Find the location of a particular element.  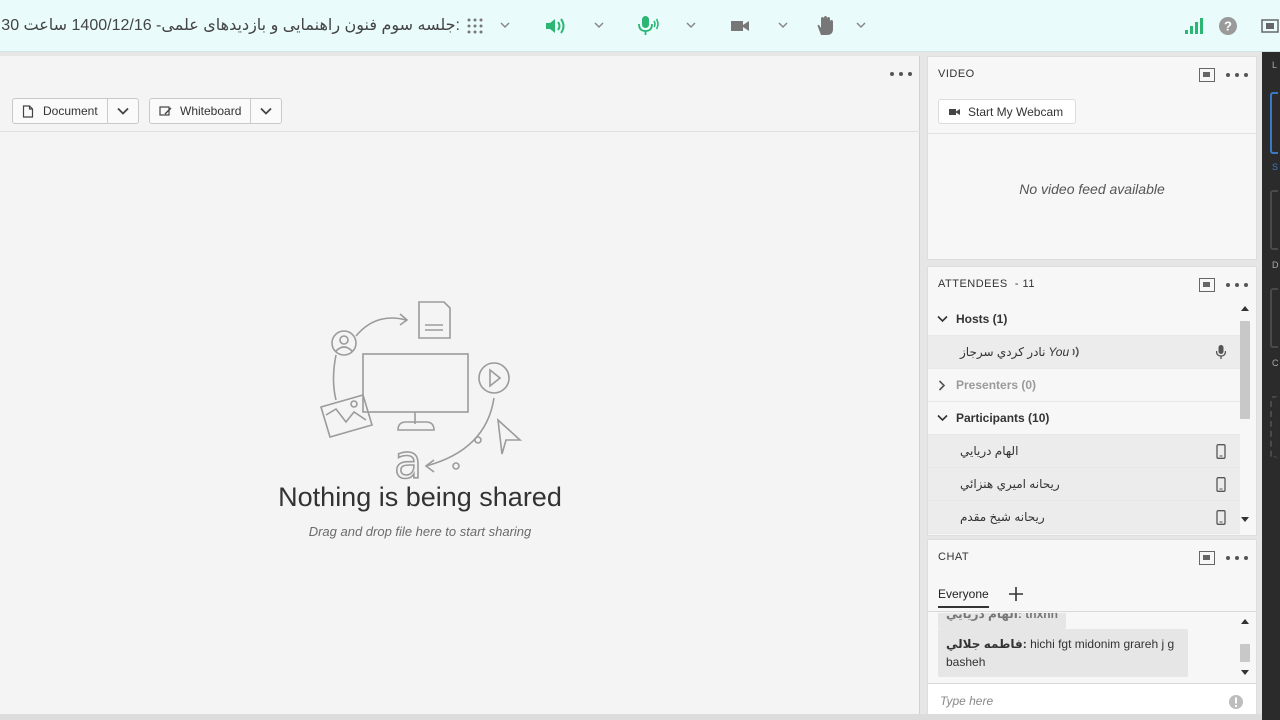

participant-name: ريحانه اميري هنزائي is located at coordinates (1010, 484).